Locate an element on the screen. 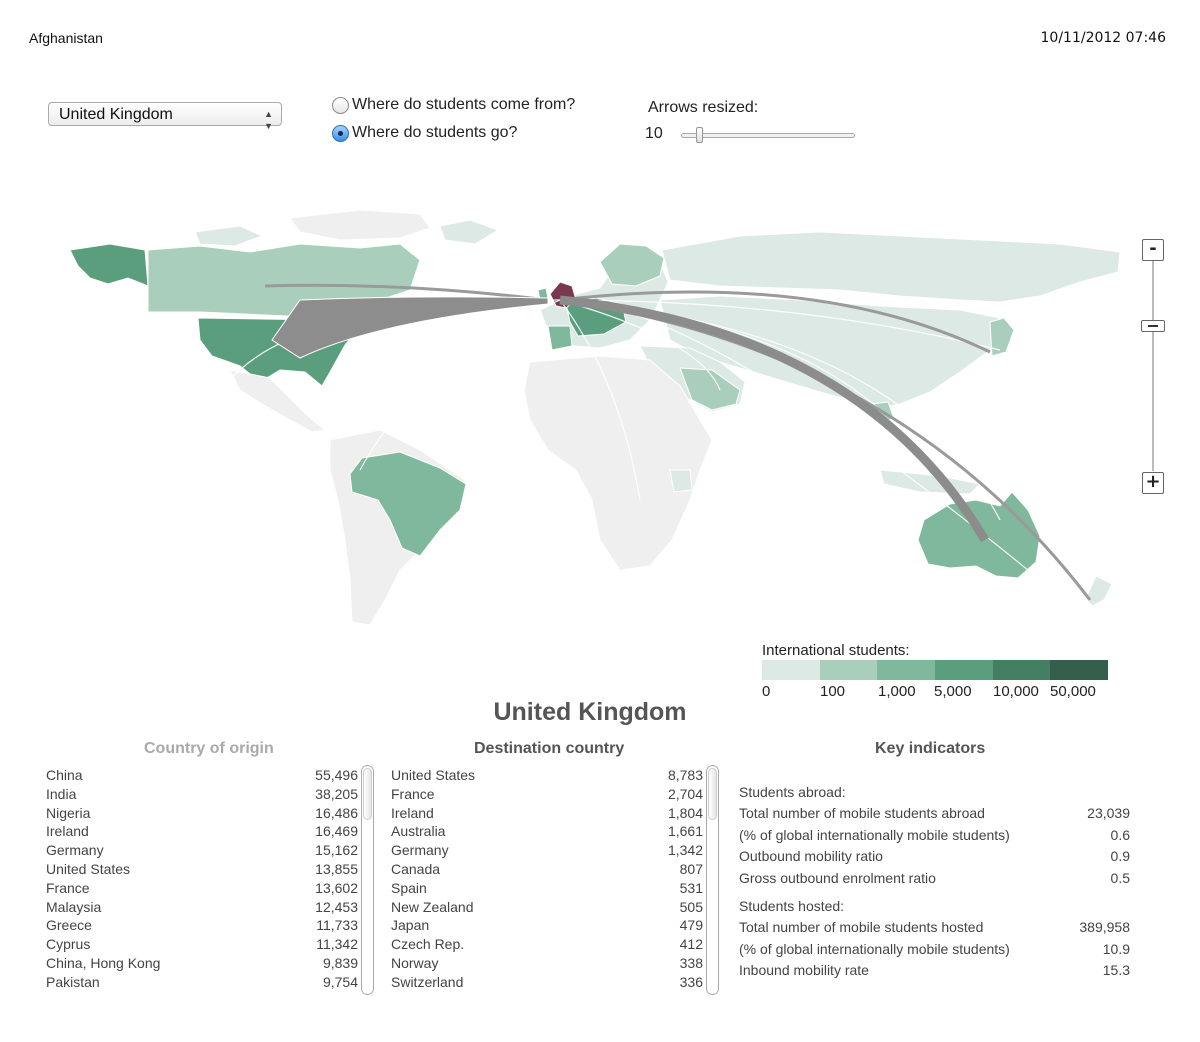  list-item-country: Canada is located at coordinates (416, 869).